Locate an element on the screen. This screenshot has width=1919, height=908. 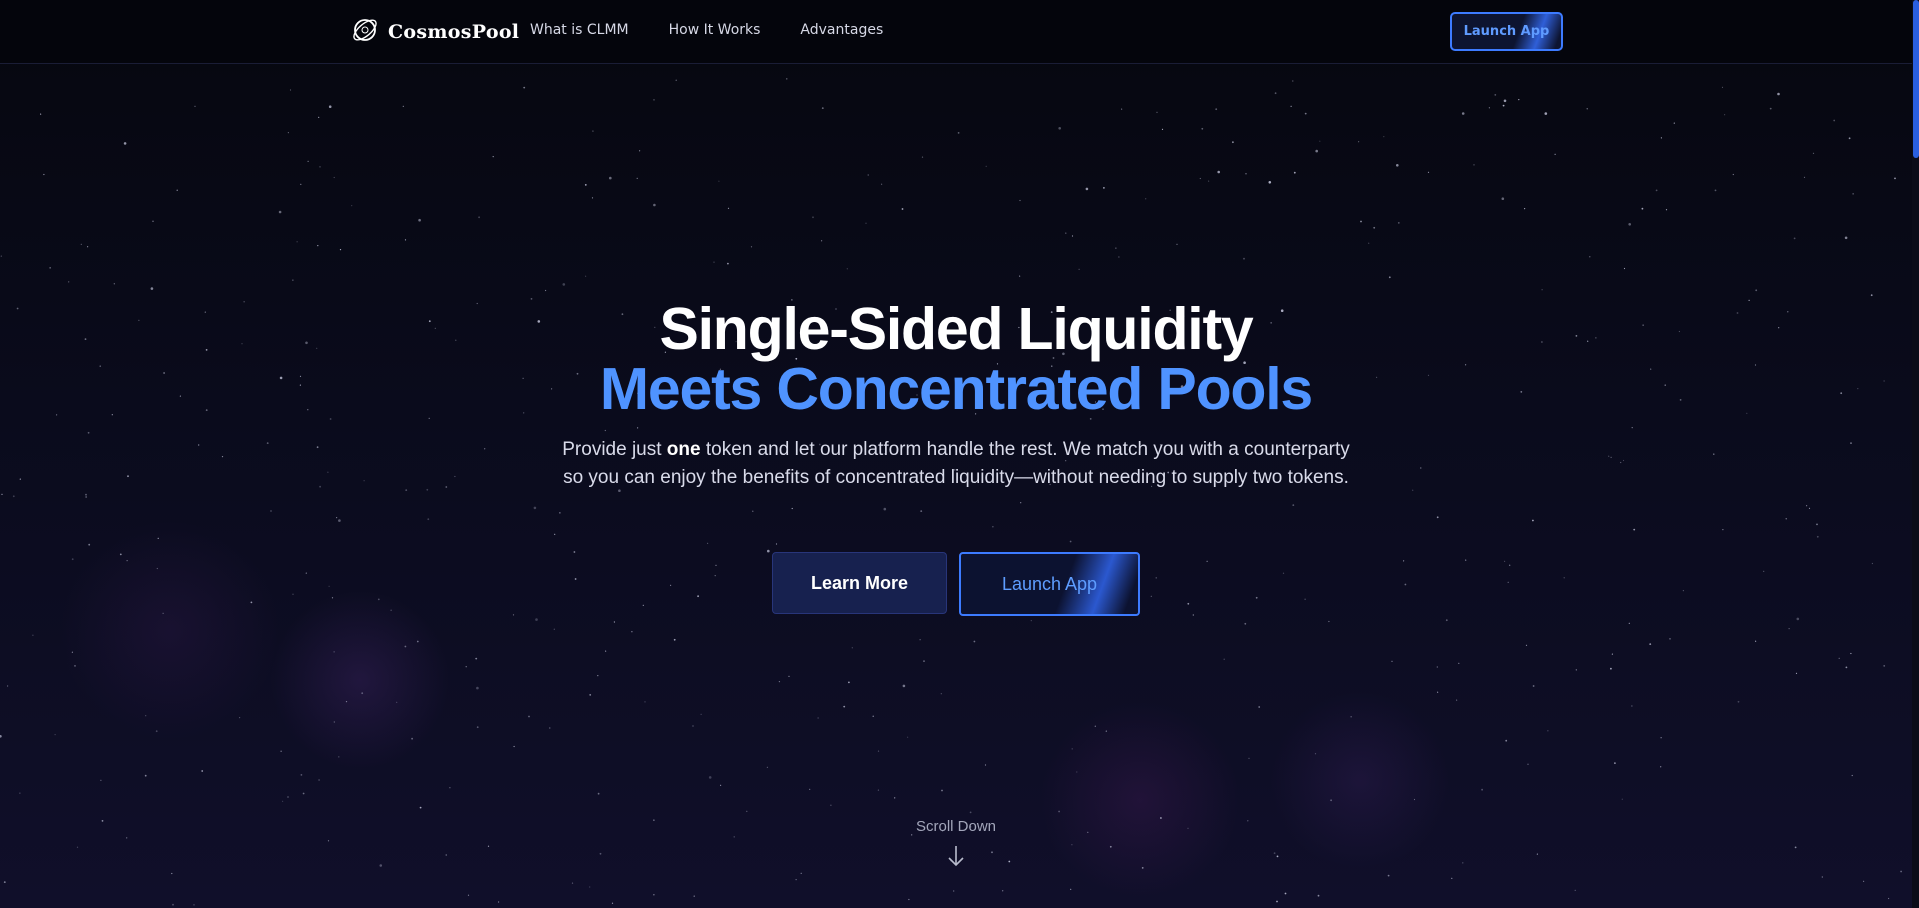
nav-link-what-is-clmm: What is CLMM is located at coordinates (579, 30).